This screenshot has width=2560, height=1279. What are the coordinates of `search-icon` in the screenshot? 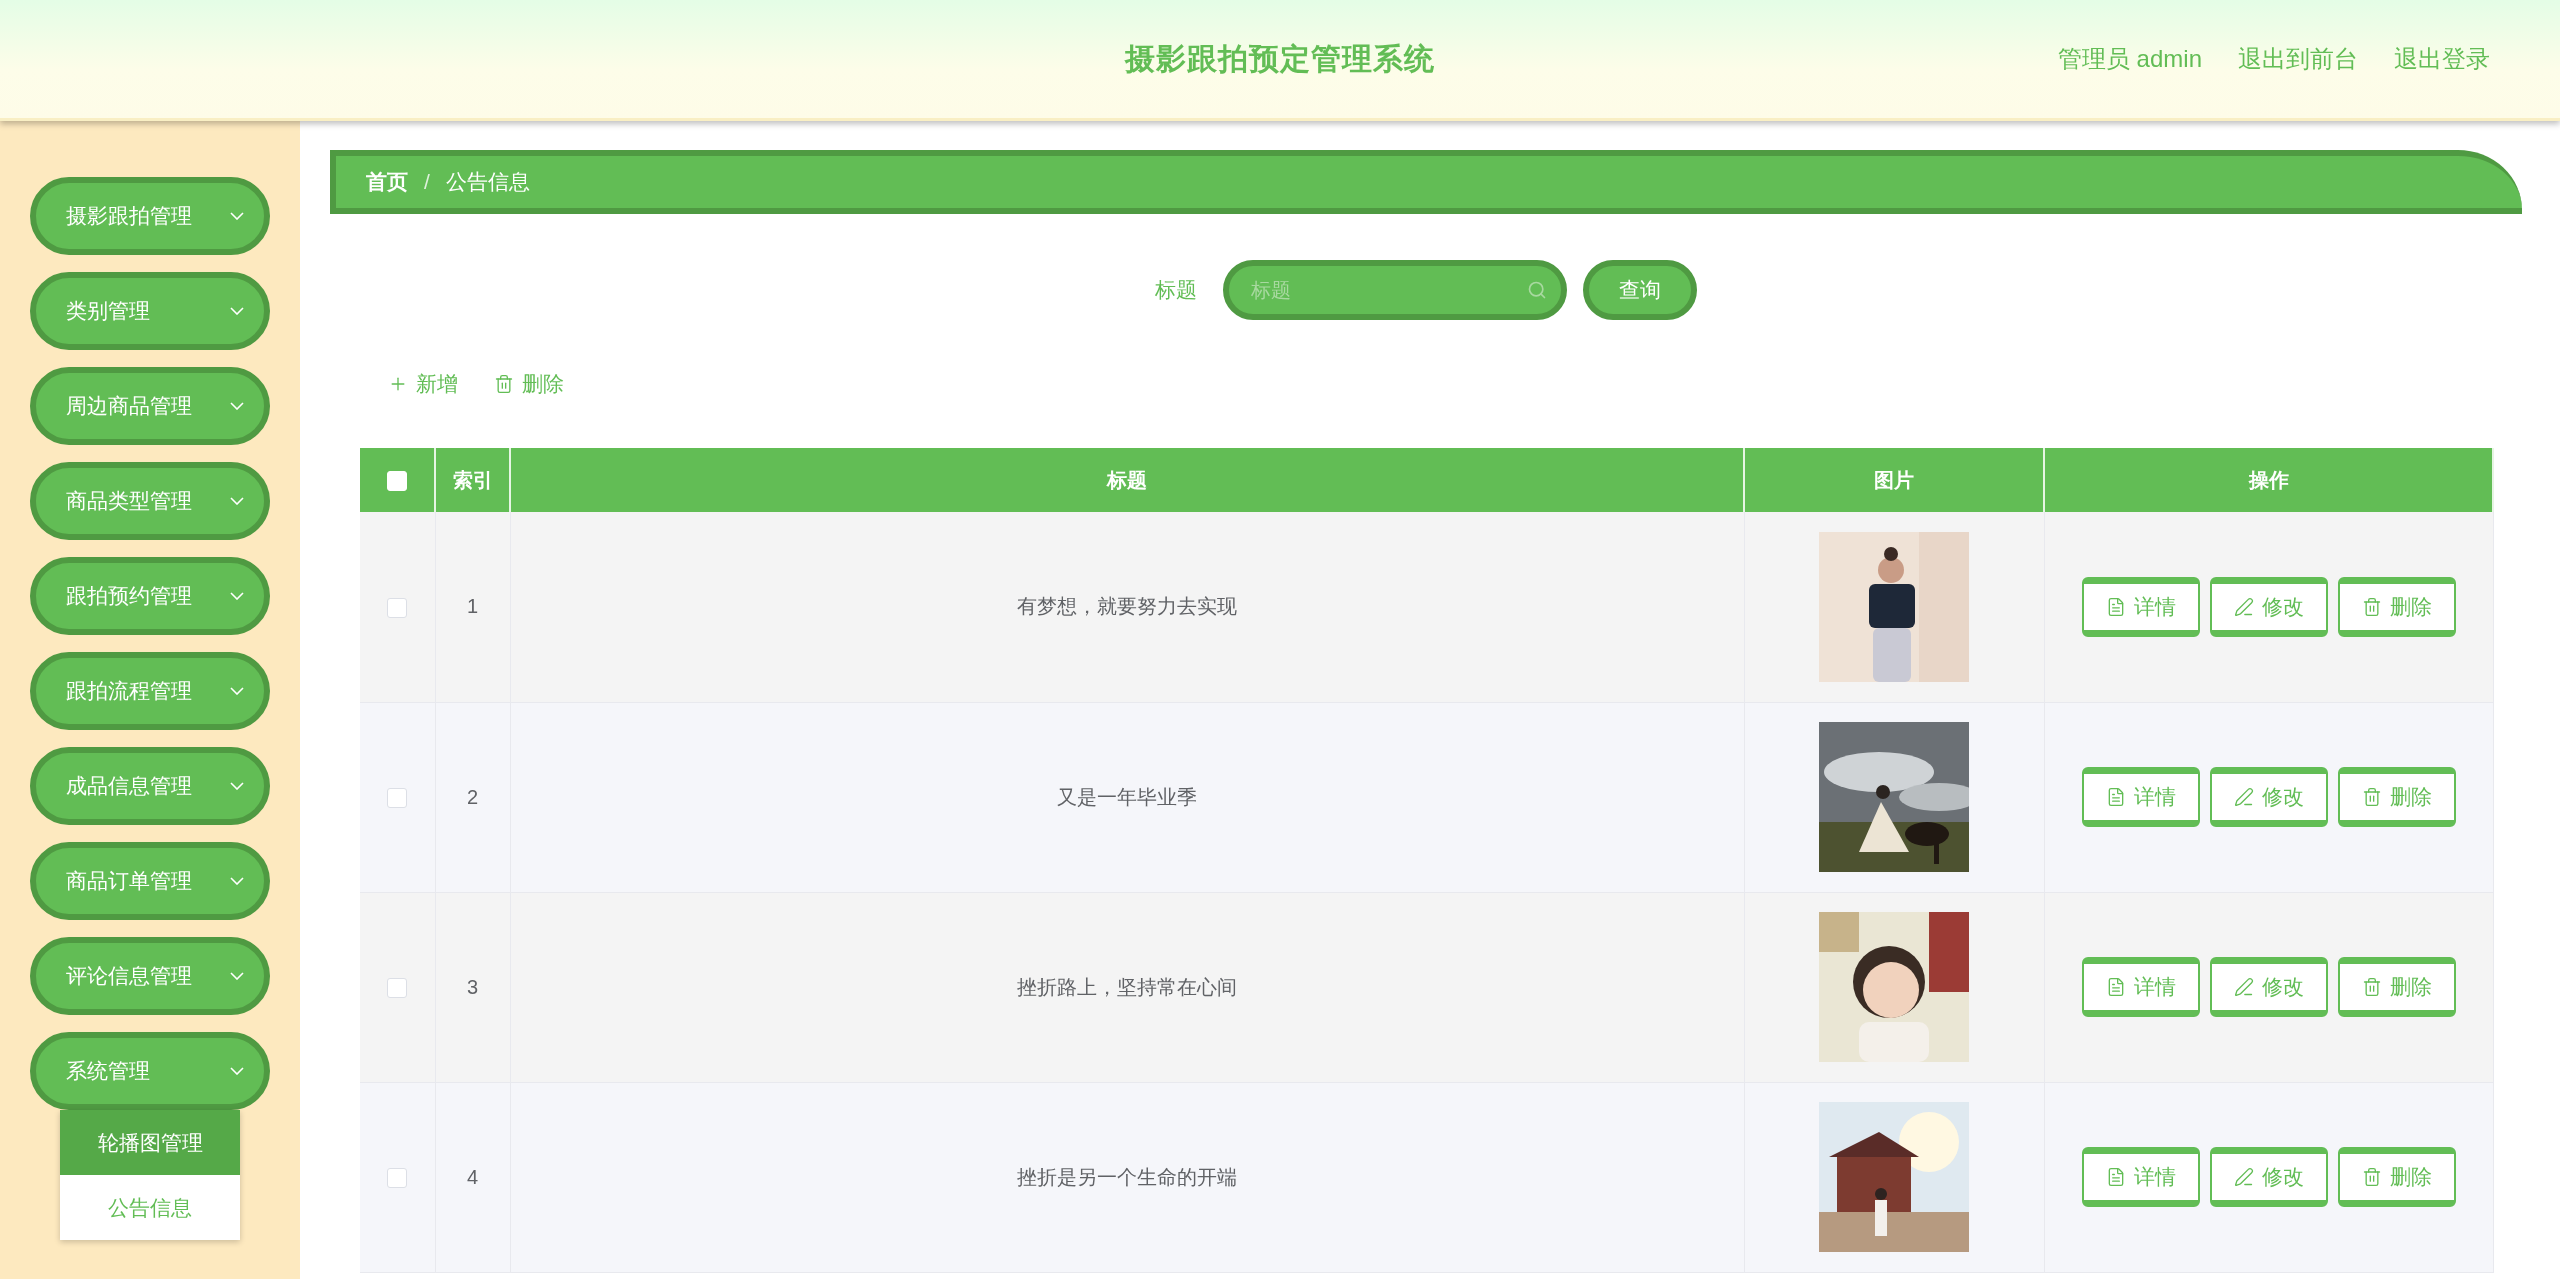 It's located at (1537, 290).